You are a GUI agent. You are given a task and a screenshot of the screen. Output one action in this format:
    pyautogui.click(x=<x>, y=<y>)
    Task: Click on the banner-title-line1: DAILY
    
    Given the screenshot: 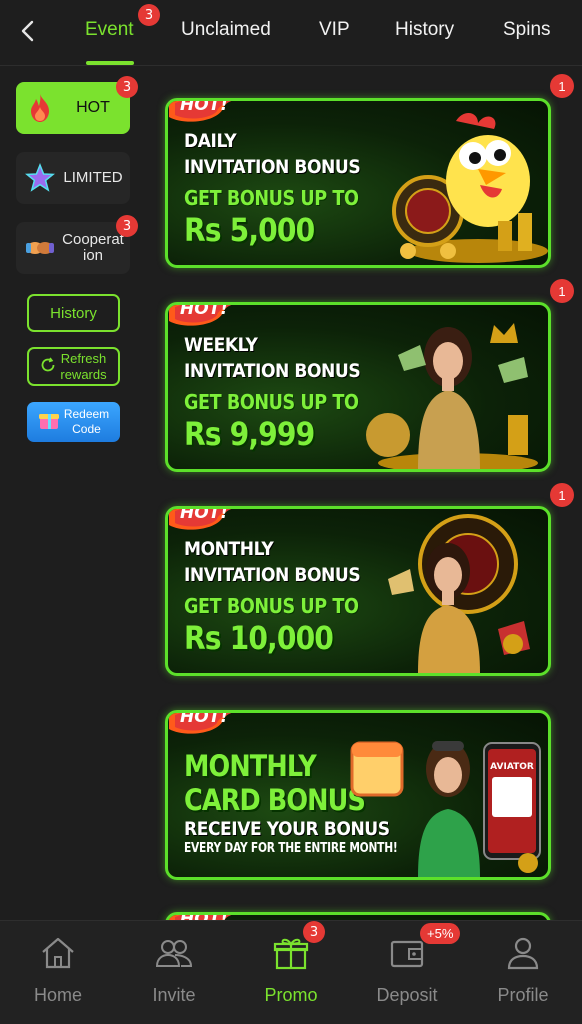 What is the action you would take?
    pyautogui.click(x=210, y=141)
    